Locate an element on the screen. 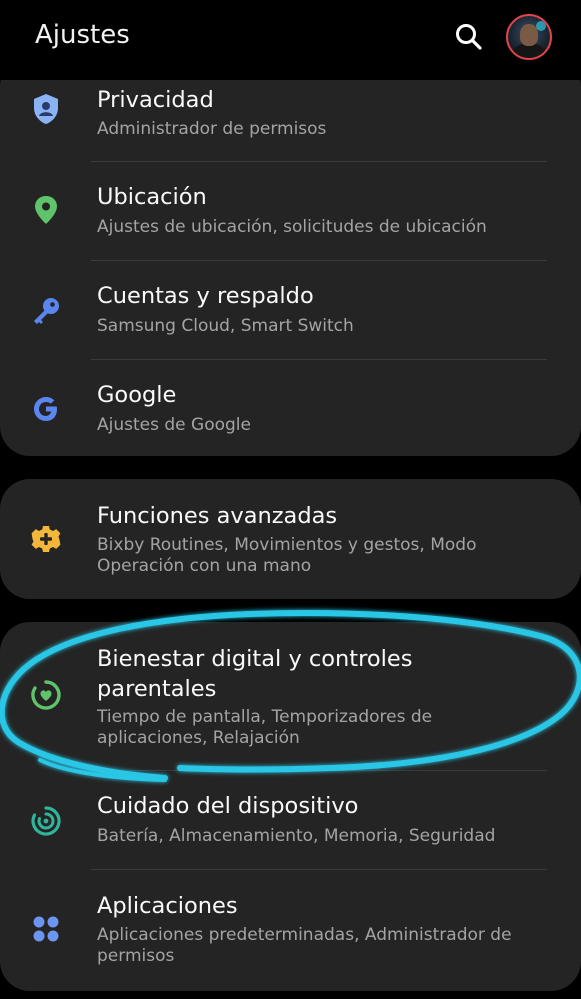 The width and height of the screenshot is (581, 999). settings-item-title: Cuentas y respaldo is located at coordinates (205, 296).